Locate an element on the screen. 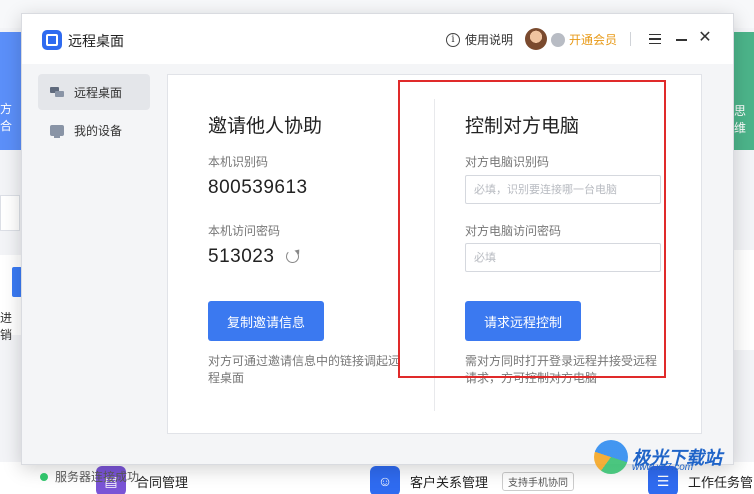 The width and height of the screenshot is (754, 494). local-id-value: 800539613 is located at coordinates (258, 187).